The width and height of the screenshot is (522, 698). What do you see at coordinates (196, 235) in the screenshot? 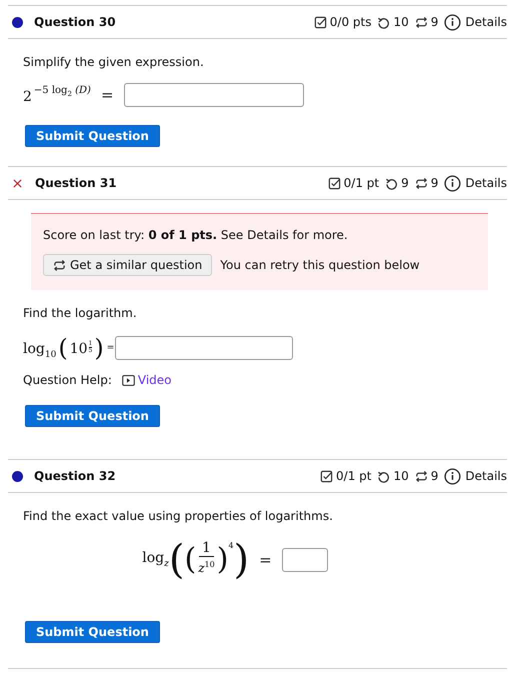
I see `score-message: Score on last try: 0 of 1 pts. See Details for more.` at bounding box center [196, 235].